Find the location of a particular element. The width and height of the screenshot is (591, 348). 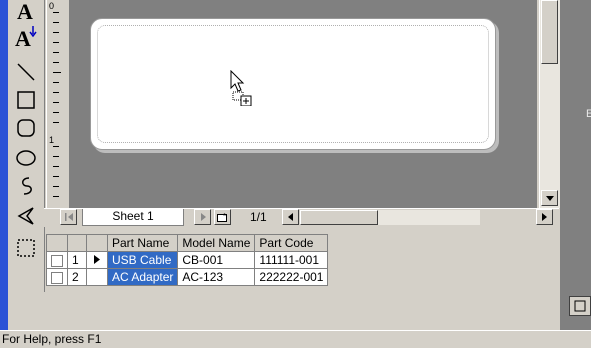

line-tool-button is located at coordinates (26, 72).